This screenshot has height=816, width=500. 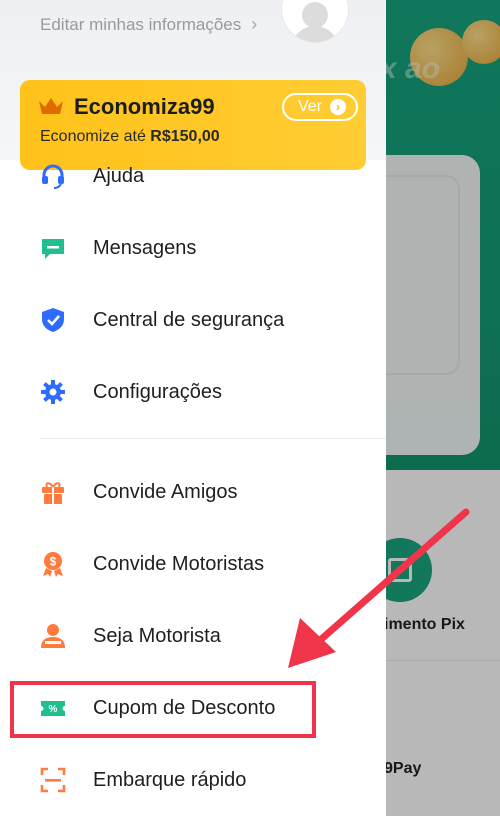 I want to click on menu-item-central-de-seguranca: Central de segurança, so click(x=193, y=320).